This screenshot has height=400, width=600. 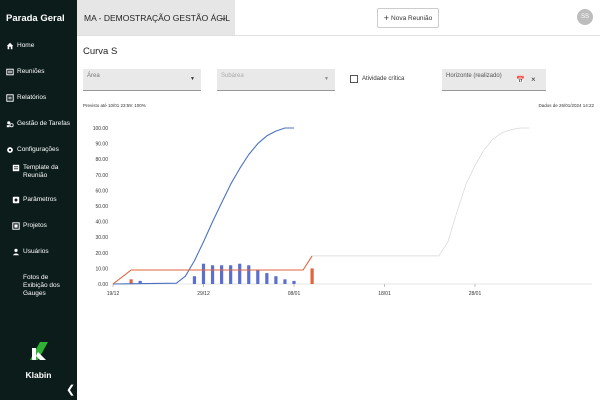 I want to click on new-meeting-button: + Nova Reunião, so click(x=408, y=18).